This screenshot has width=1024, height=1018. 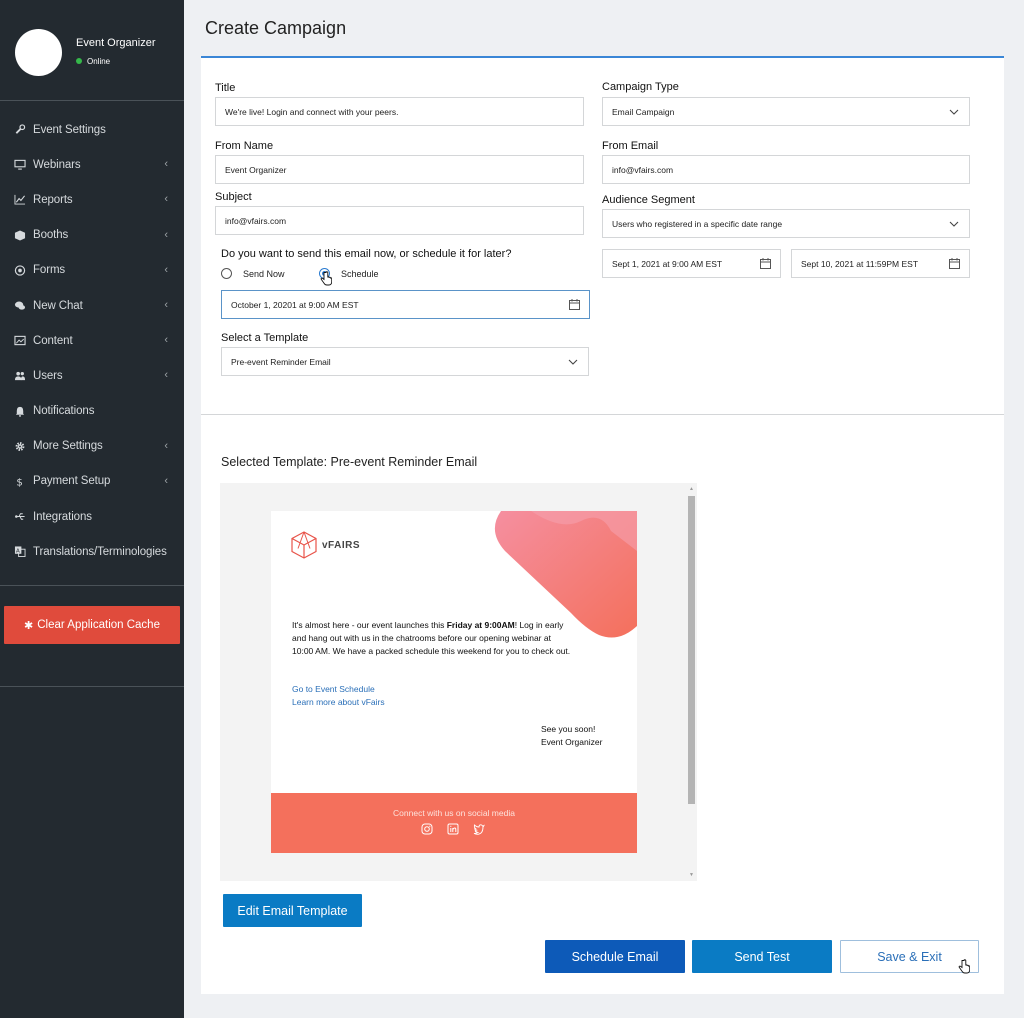 What do you see at coordinates (49, 270) in the screenshot?
I see `sidebar-item-label: Forms` at bounding box center [49, 270].